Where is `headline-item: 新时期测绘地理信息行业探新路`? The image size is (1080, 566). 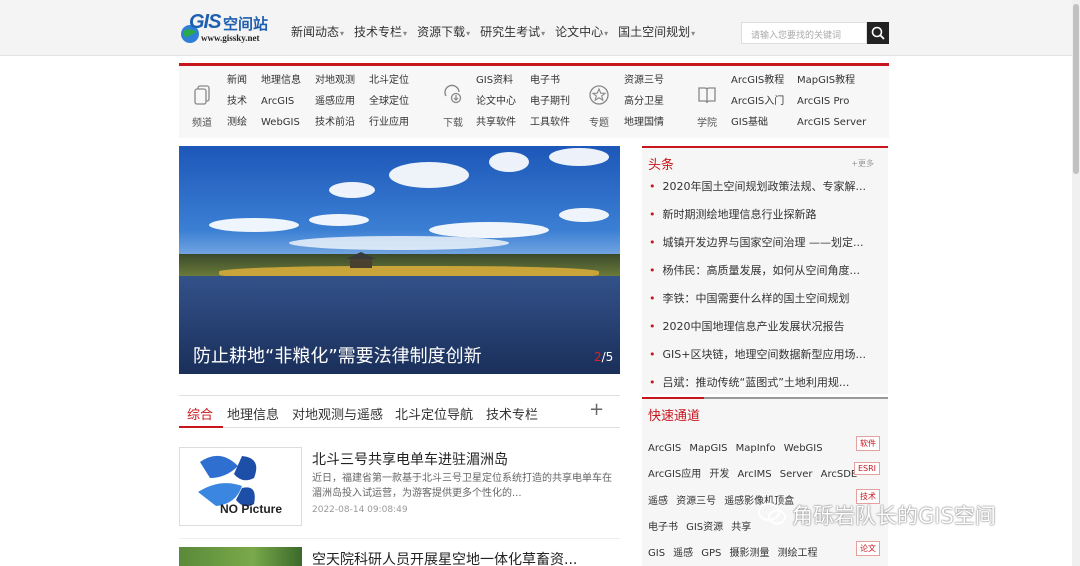 headline-item: 新时期测绘地理信息行业探新路 is located at coordinates (733, 214).